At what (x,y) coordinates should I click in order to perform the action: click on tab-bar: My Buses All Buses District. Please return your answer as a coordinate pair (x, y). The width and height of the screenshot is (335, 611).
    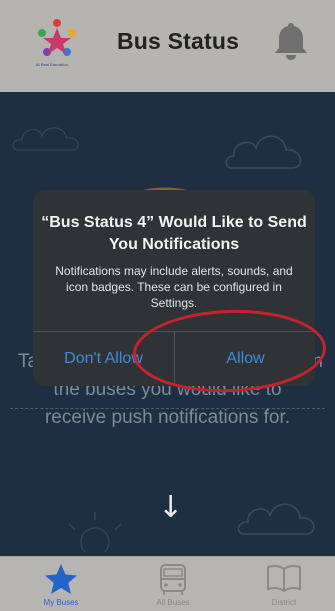
    Looking at the image, I should click on (167, 583).